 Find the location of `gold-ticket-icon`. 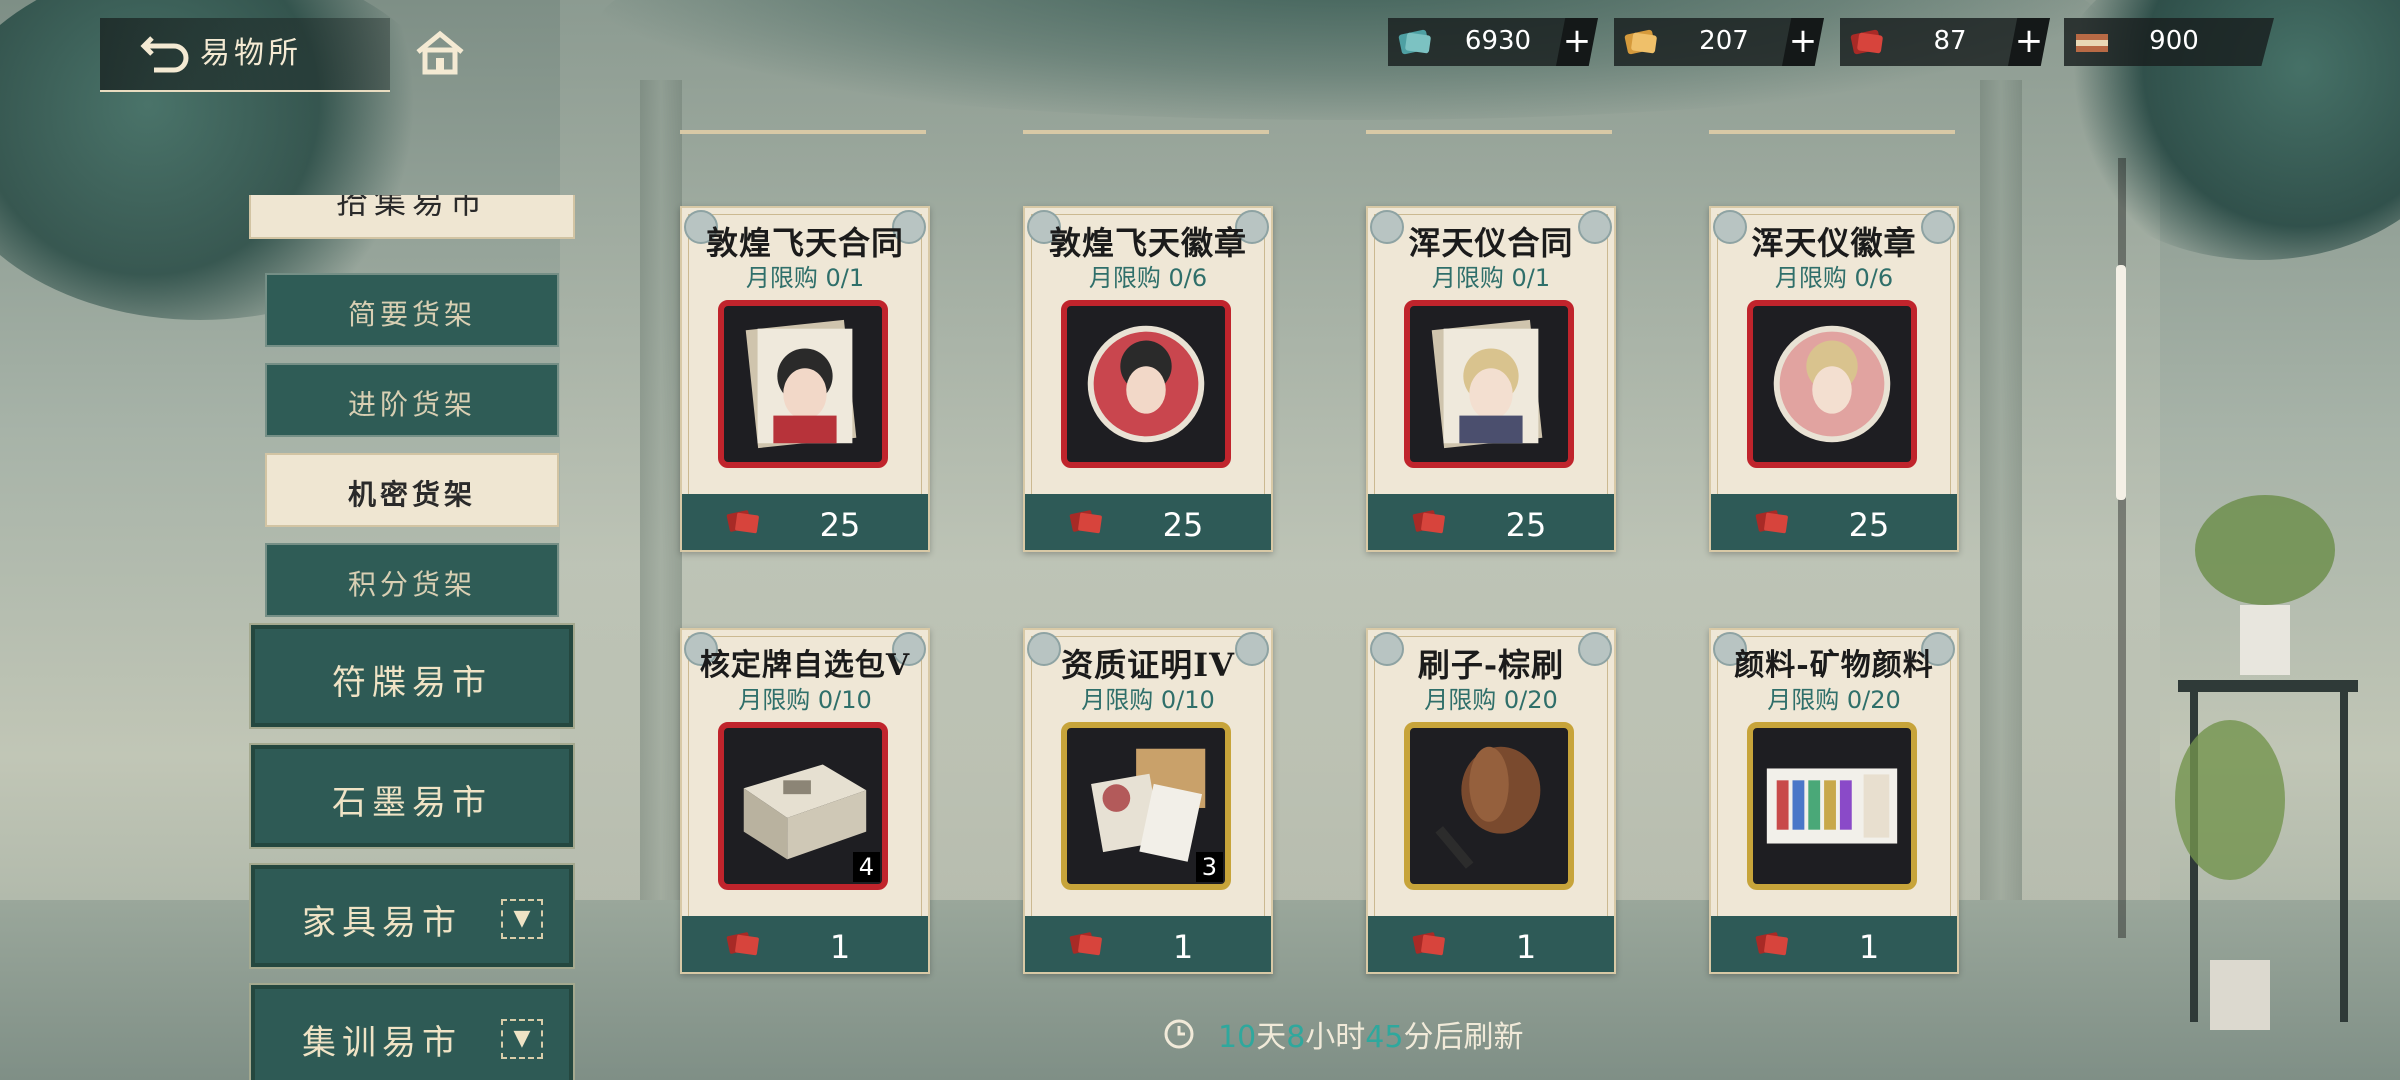

gold-ticket-icon is located at coordinates (1640, 42).